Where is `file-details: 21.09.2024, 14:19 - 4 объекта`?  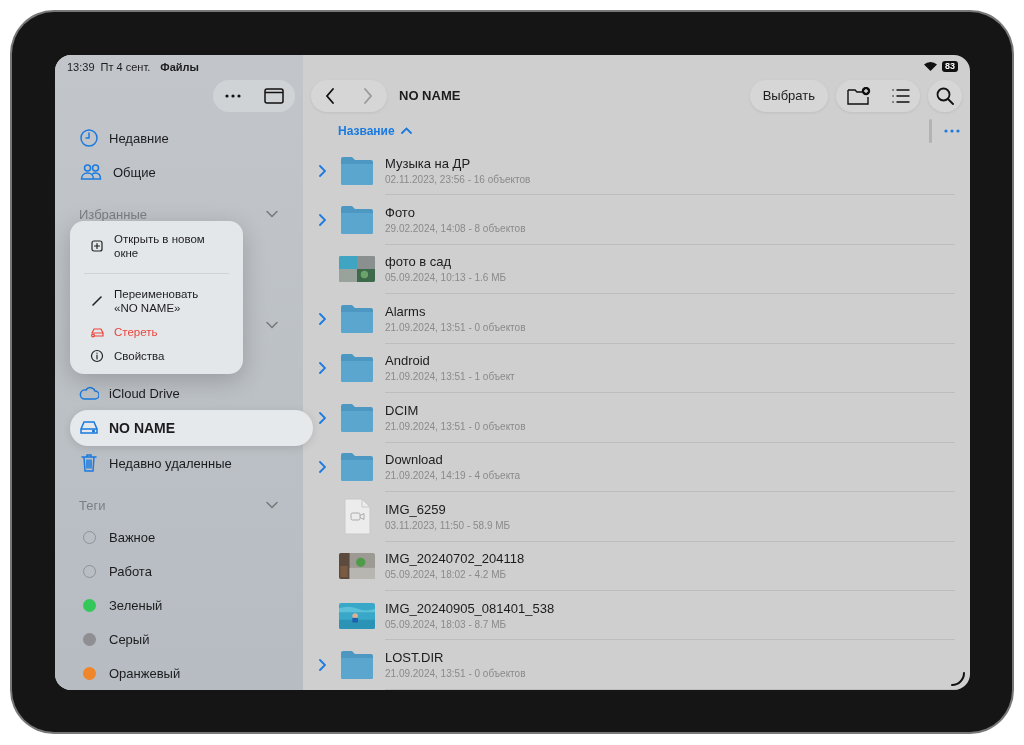
file-details: 21.09.2024, 14:19 - 4 объекта is located at coordinates (453, 476).